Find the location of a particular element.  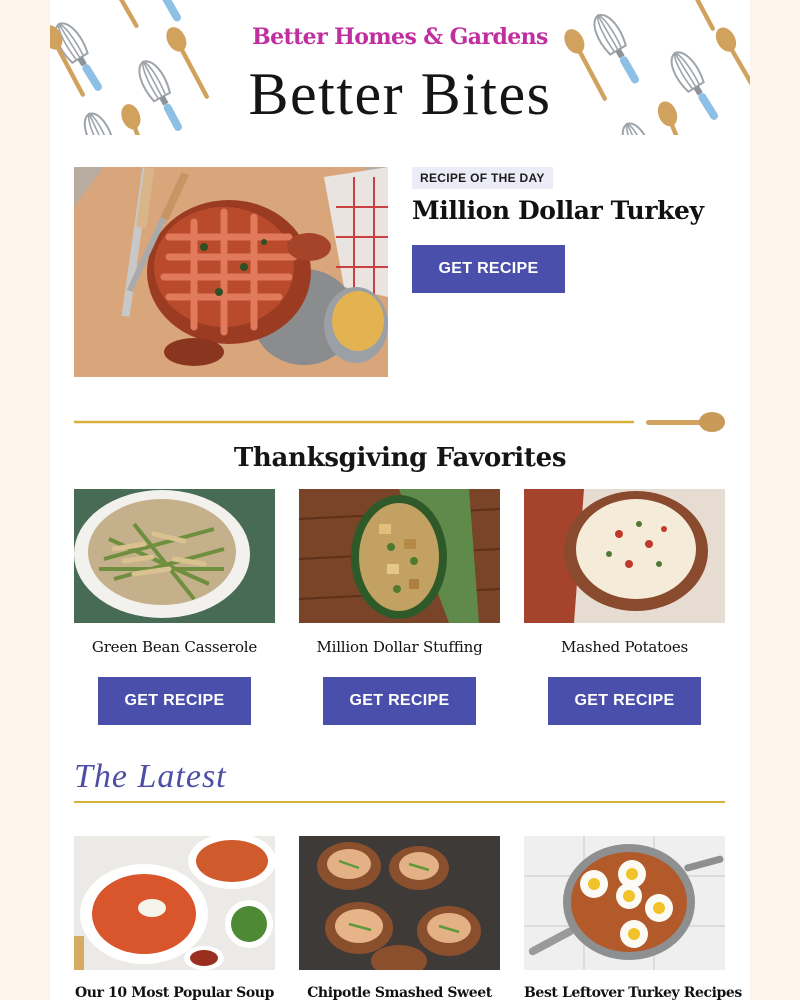

recipe-of-the-day-tag: RECIPE OF THE DAY is located at coordinates (482, 178).